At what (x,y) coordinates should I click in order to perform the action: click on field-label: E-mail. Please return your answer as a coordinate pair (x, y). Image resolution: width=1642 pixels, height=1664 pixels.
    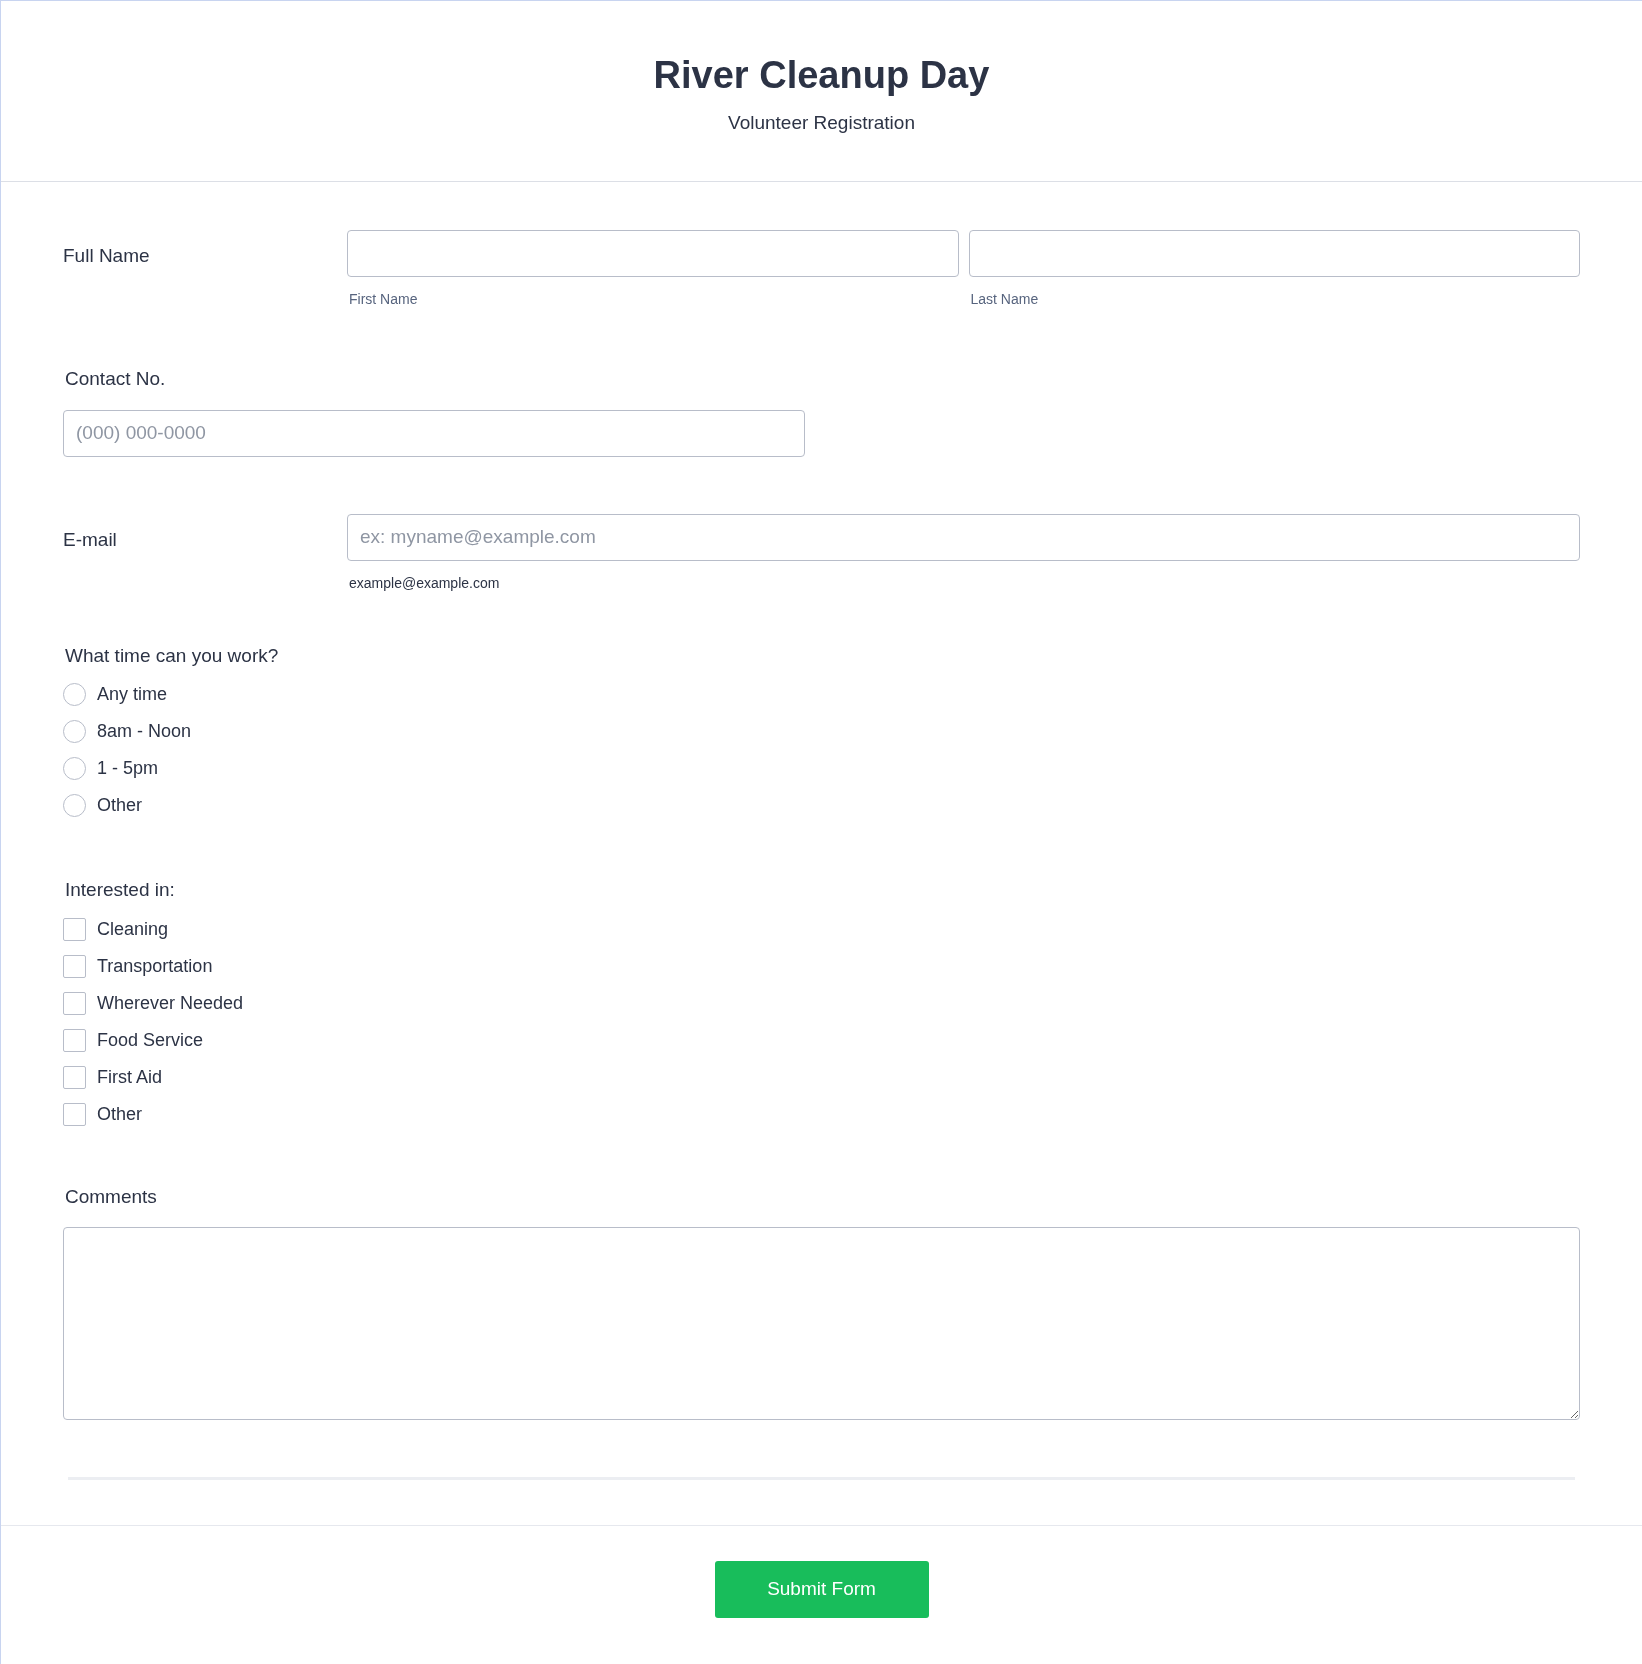
    Looking at the image, I should click on (90, 539).